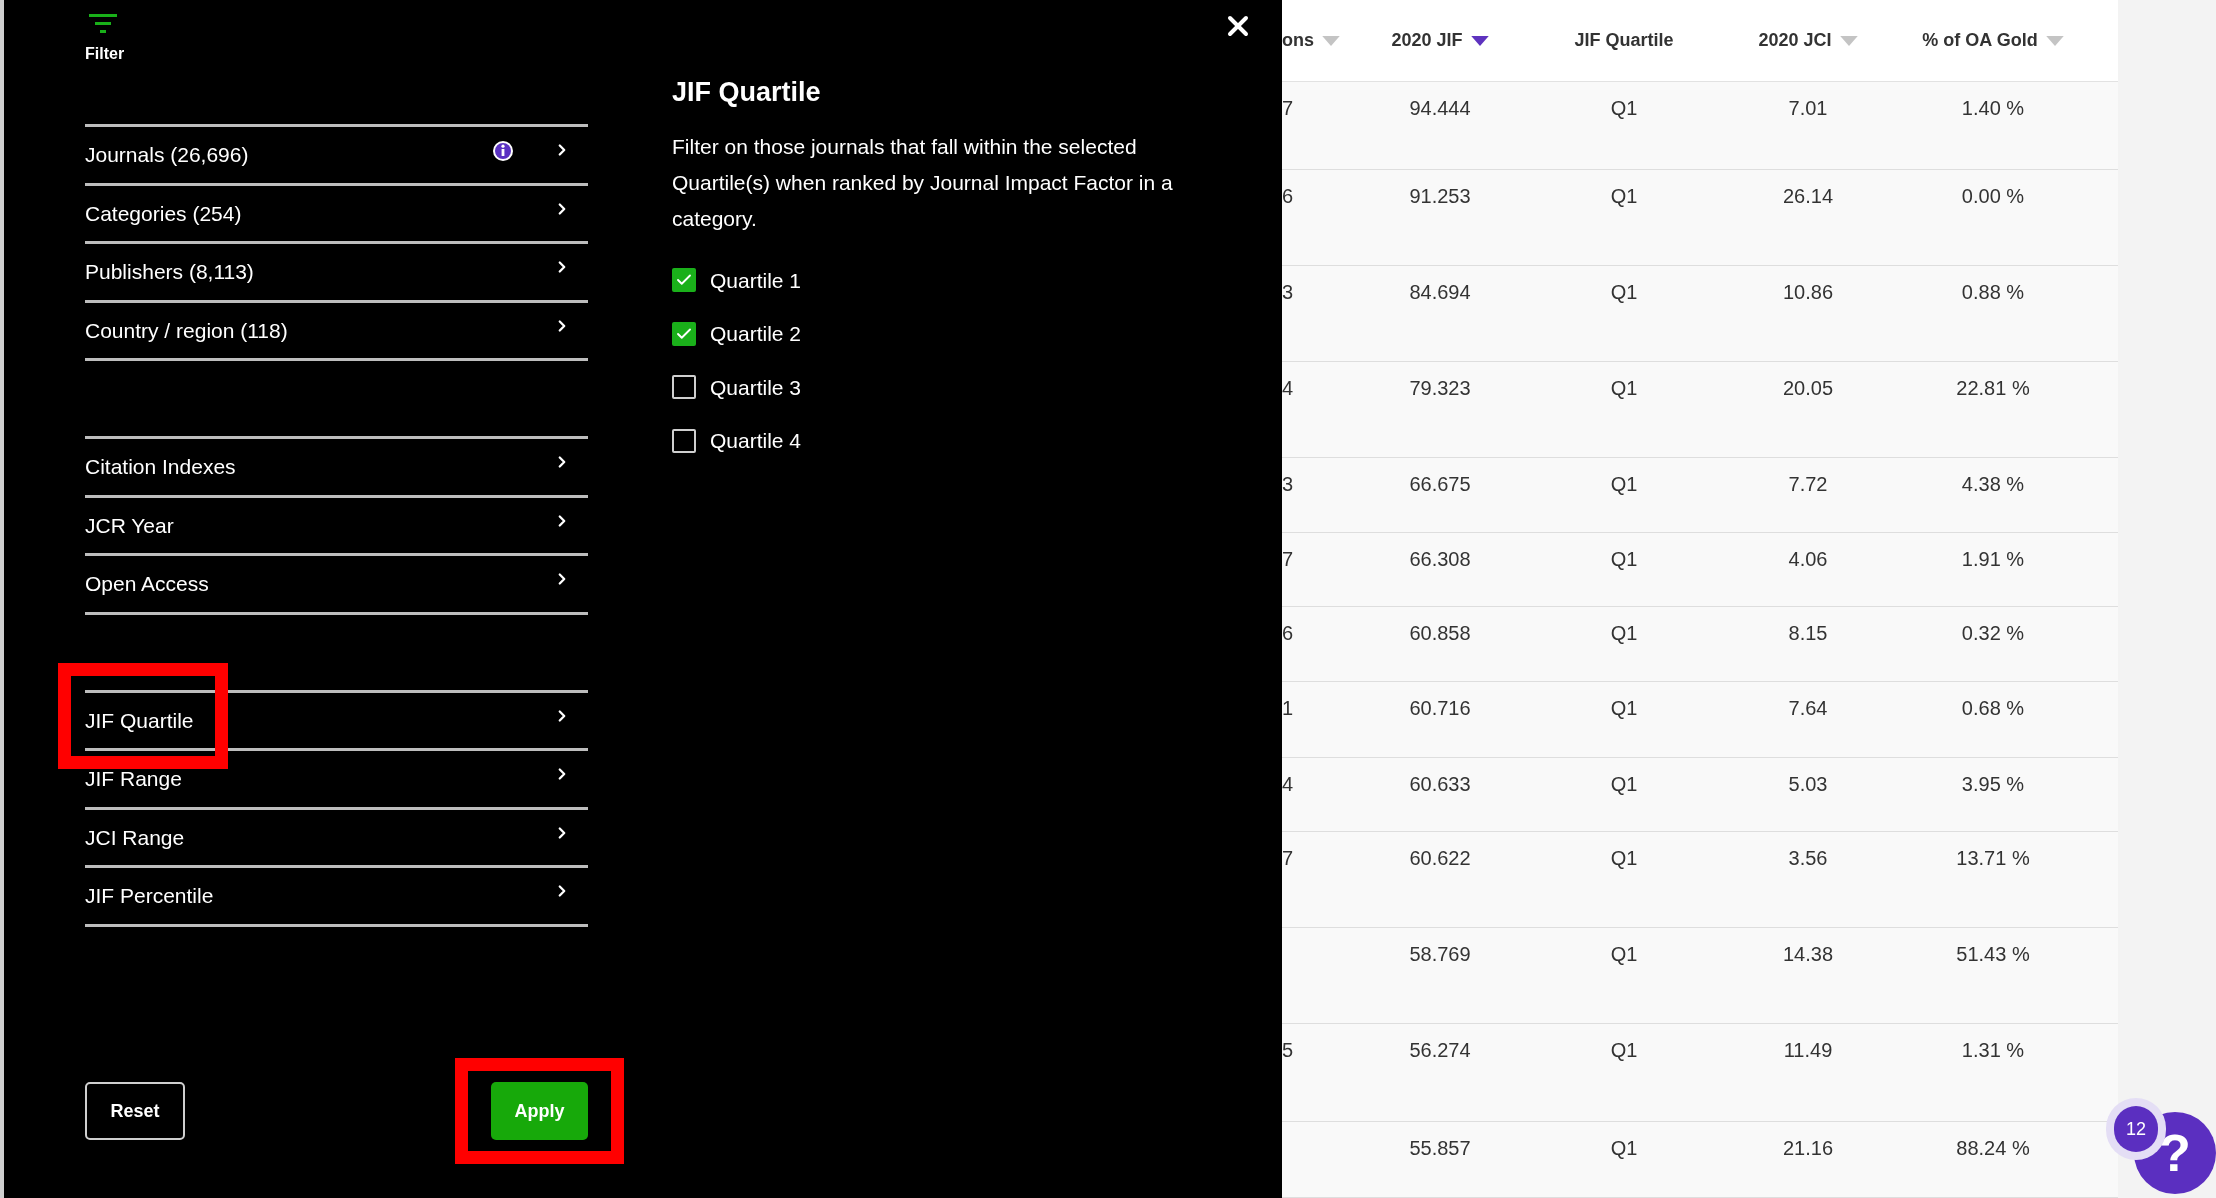 This screenshot has height=1198, width=2216. What do you see at coordinates (1808, 1050) in the screenshot?
I see `table-cell-text: 11.49` at bounding box center [1808, 1050].